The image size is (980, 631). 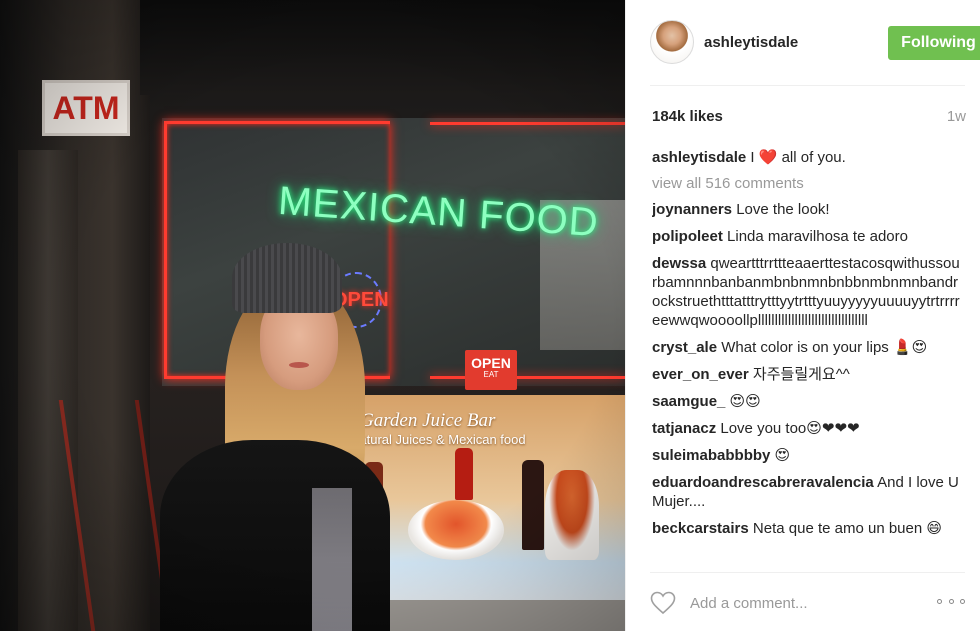 I want to click on comment-text: Linda maravilhosa te adoro, so click(x=817, y=236).